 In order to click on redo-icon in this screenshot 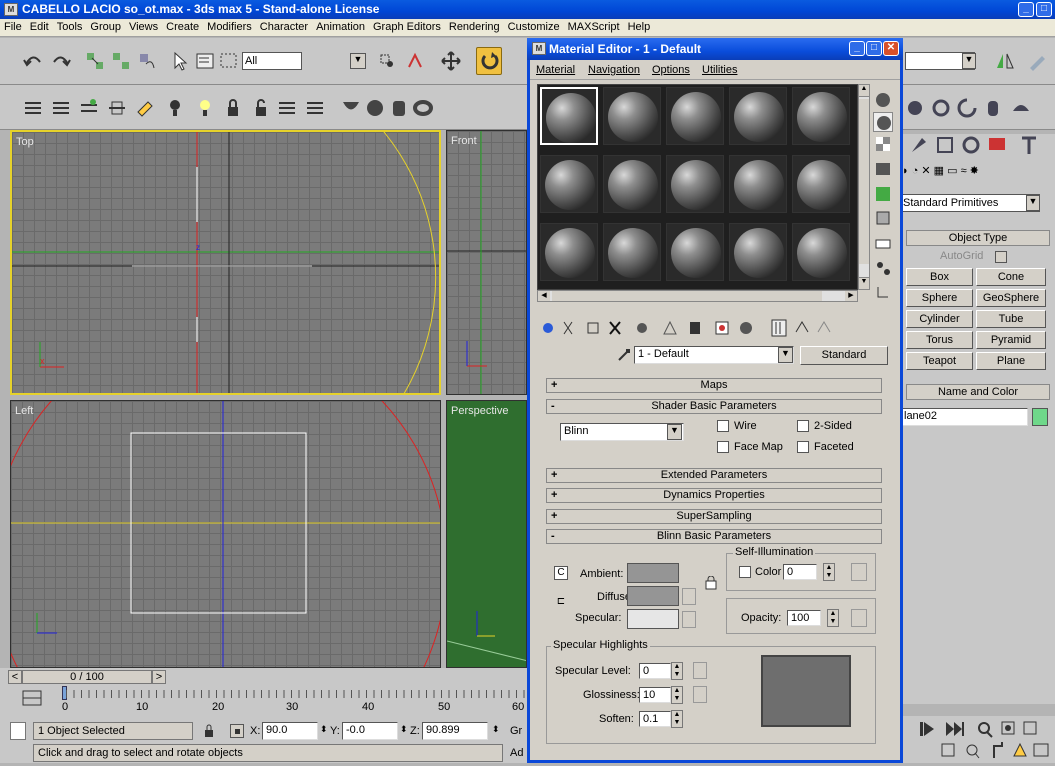, I will do `click(61, 61)`.